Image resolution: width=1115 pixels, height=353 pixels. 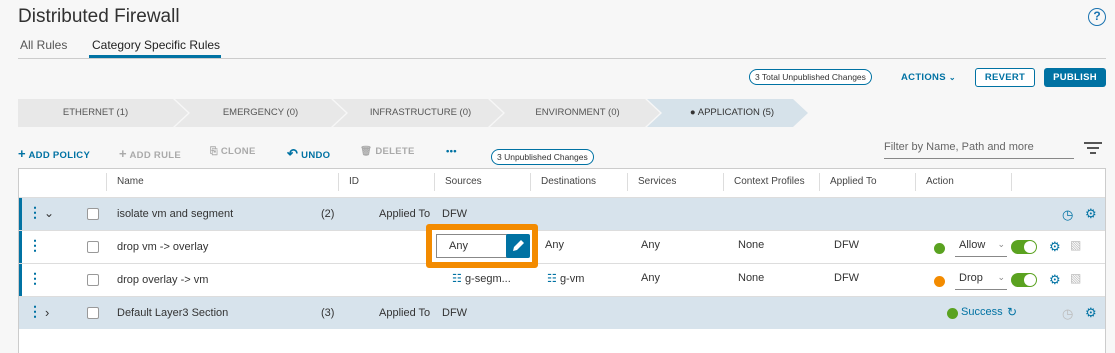 What do you see at coordinates (577, 113) in the screenshot?
I see `category-environment: ENVIRONMENT (0)` at bounding box center [577, 113].